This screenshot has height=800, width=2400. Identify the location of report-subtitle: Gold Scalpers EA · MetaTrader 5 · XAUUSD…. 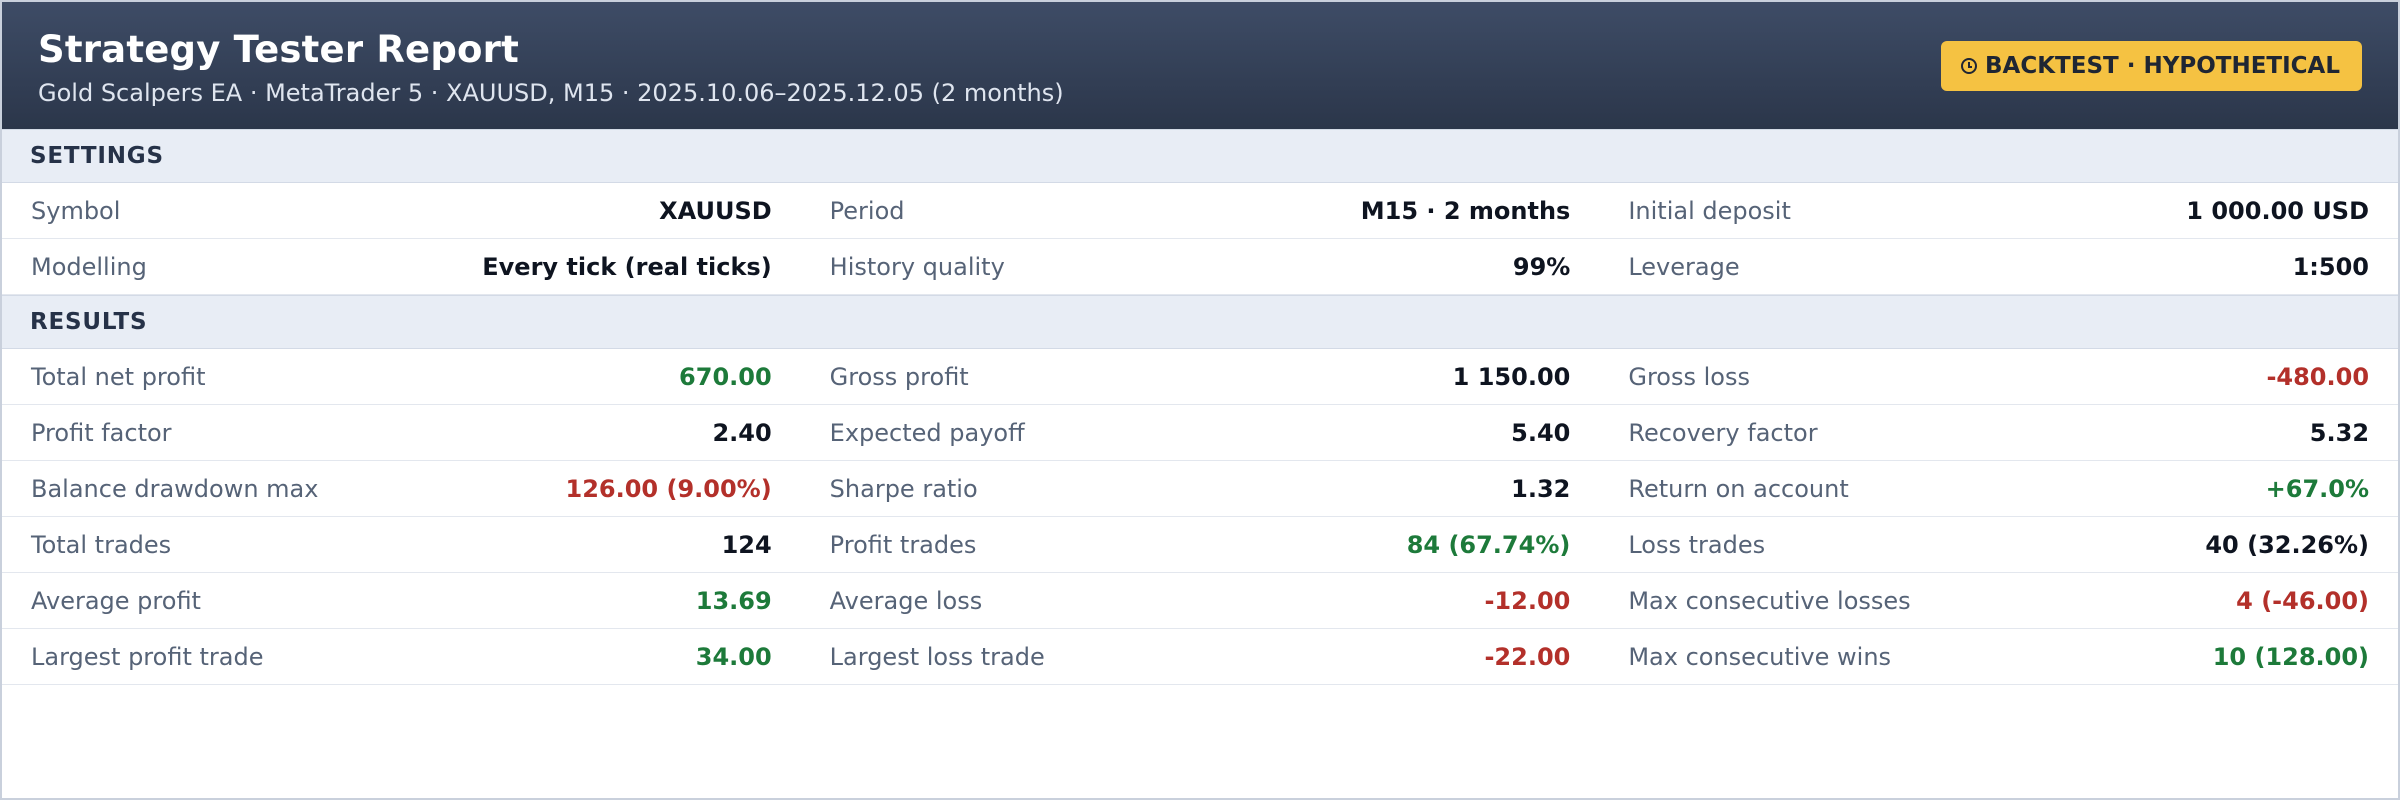
(551, 93).